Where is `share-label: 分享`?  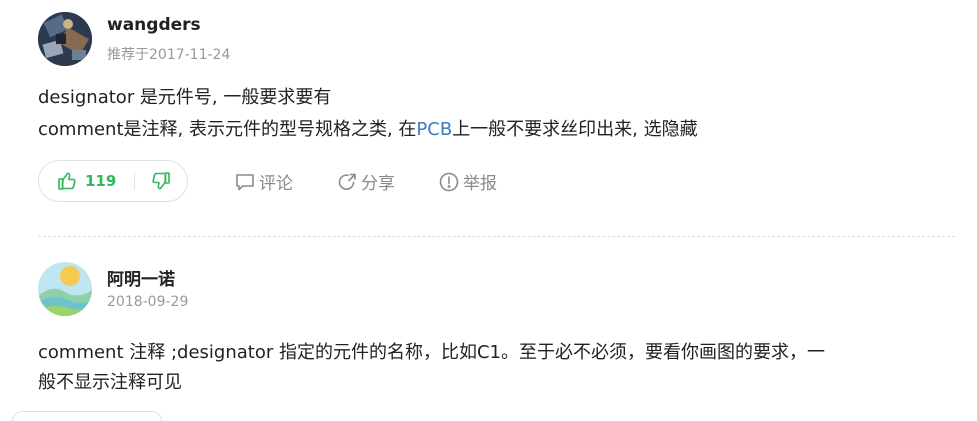
share-label: 分享 is located at coordinates (378, 184).